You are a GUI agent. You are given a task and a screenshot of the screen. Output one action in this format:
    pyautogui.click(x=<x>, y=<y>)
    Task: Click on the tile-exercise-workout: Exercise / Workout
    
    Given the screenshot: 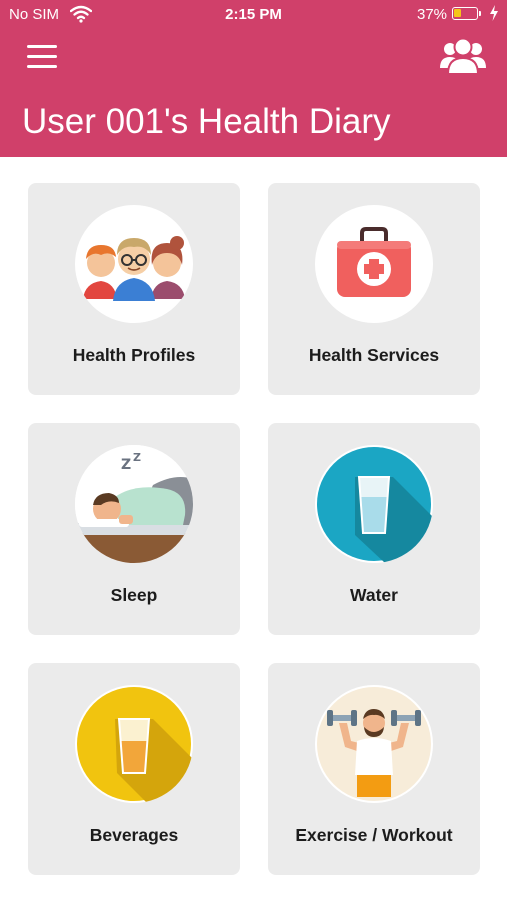 What is the action you would take?
    pyautogui.click(x=374, y=769)
    